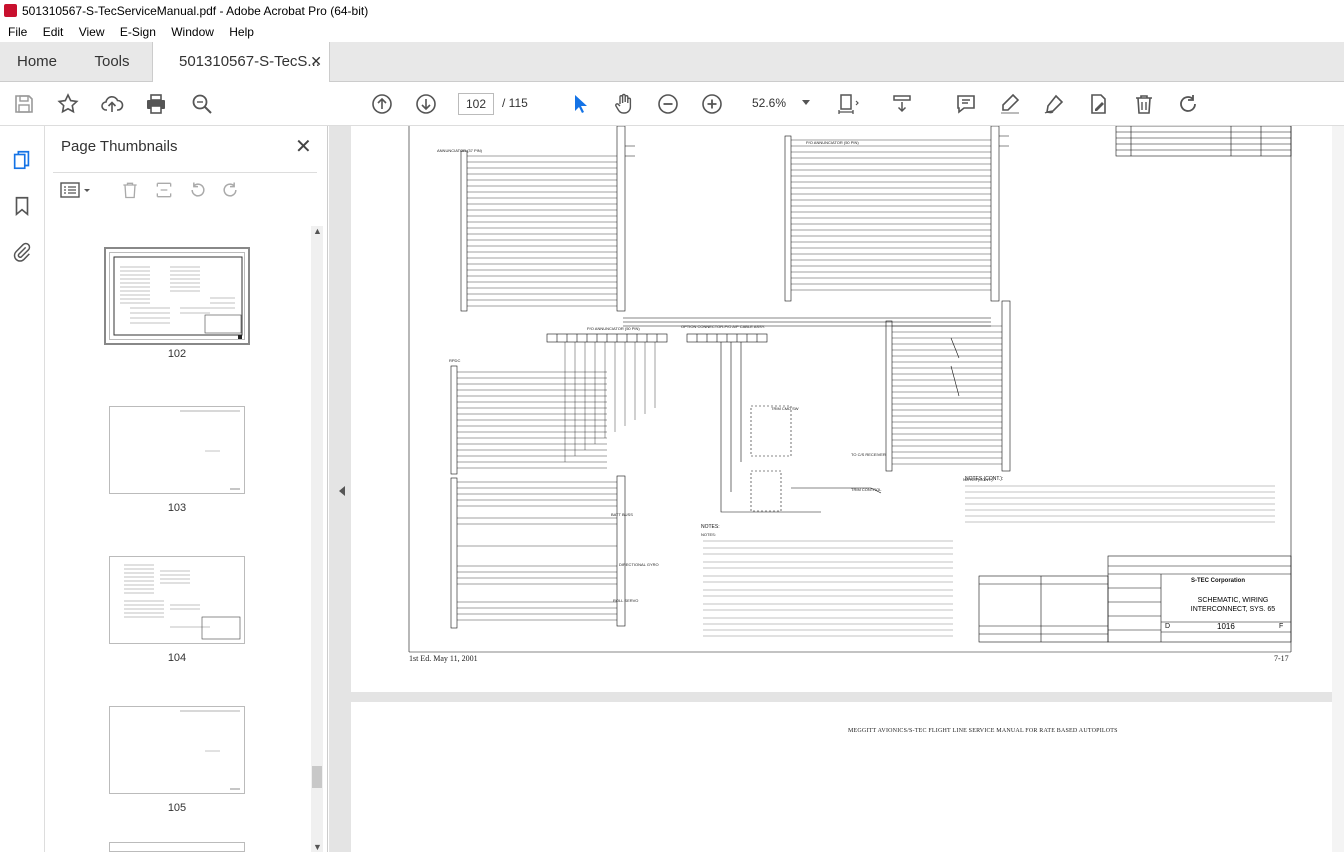  I want to click on svg-text: ANNUNCIATOR (37 PIN), so click(460, 150).